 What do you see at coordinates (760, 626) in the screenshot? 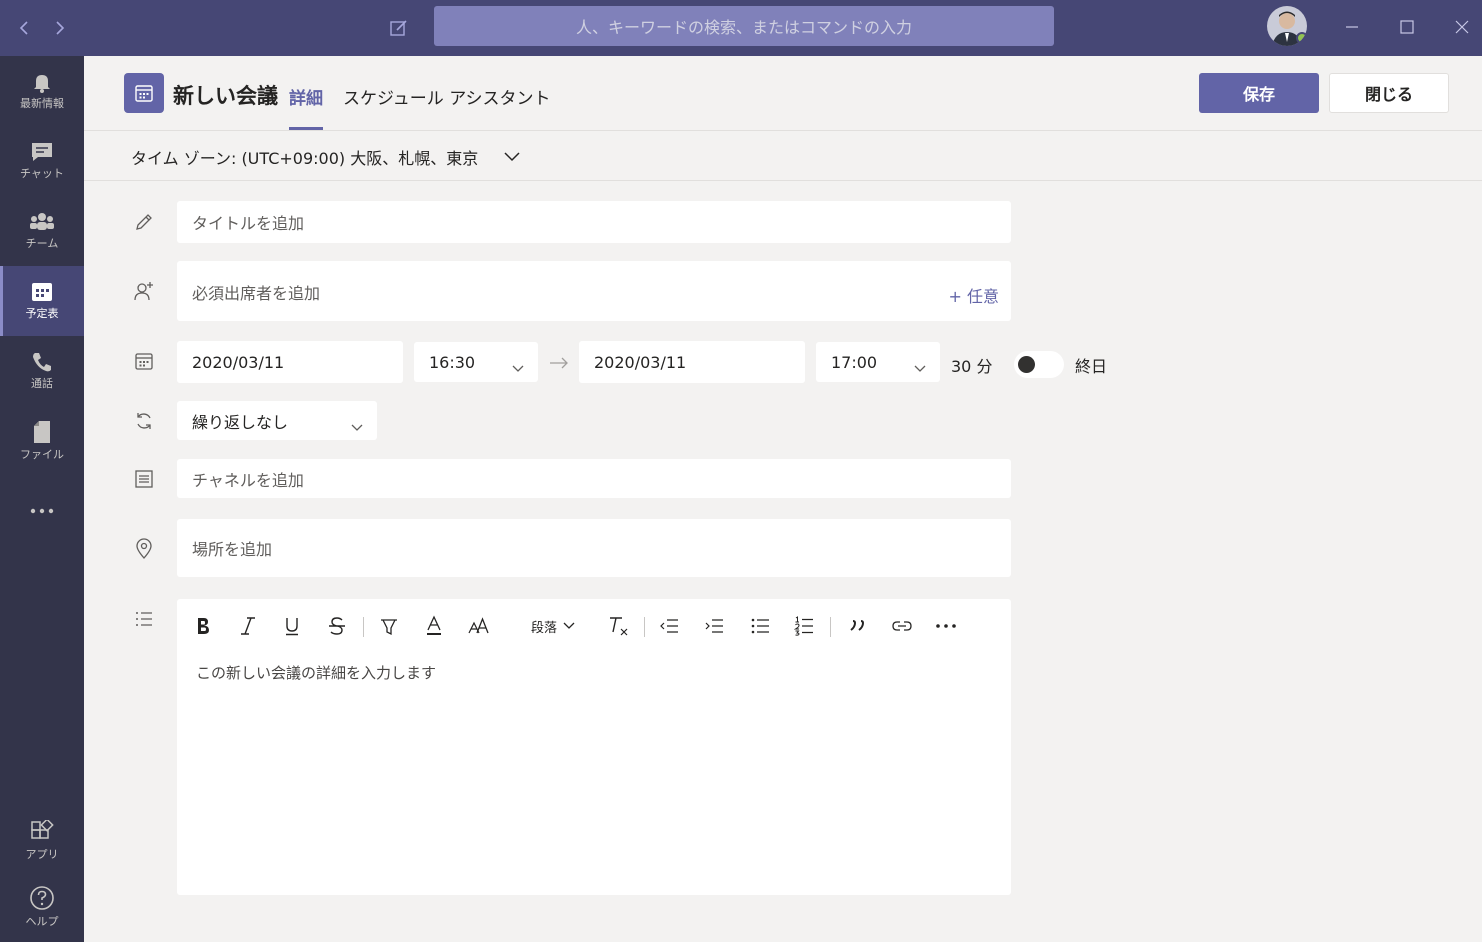
I see `bulleted-list-icon` at bounding box center [760, 626].